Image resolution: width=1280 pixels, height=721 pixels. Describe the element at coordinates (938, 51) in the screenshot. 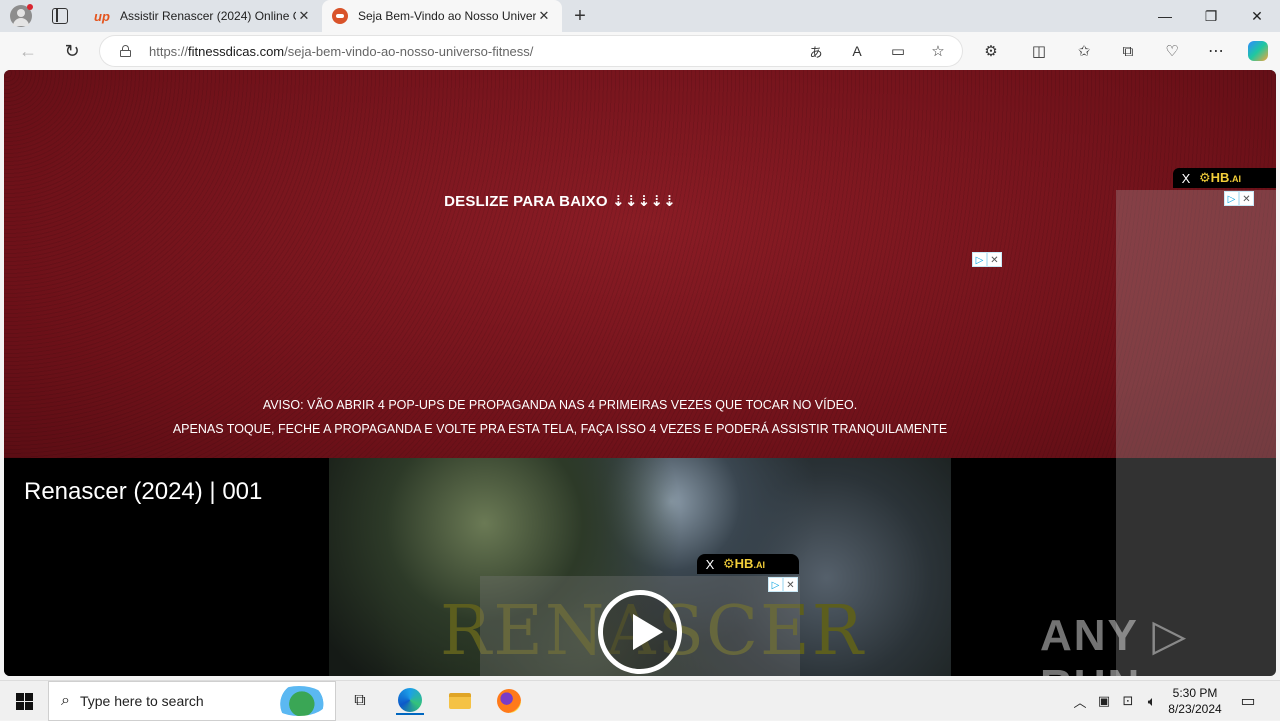

I see `favorite-star-icon: ☆` at that location.